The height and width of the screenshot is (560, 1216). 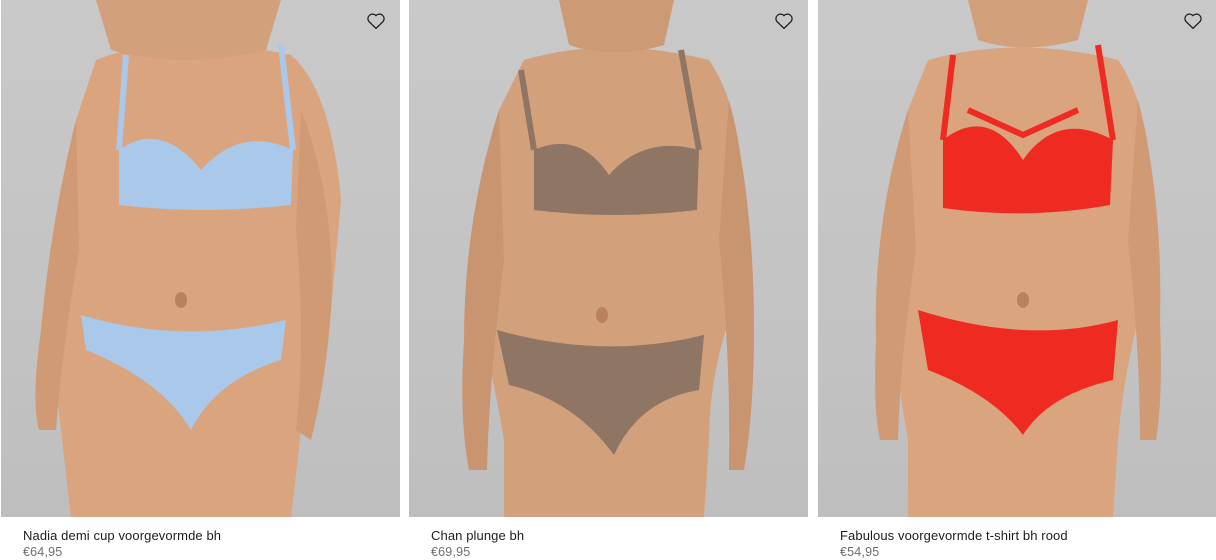 I want to click on product-name: Nadia demi cup voorgevormde bh, so click(x=211, y=536).